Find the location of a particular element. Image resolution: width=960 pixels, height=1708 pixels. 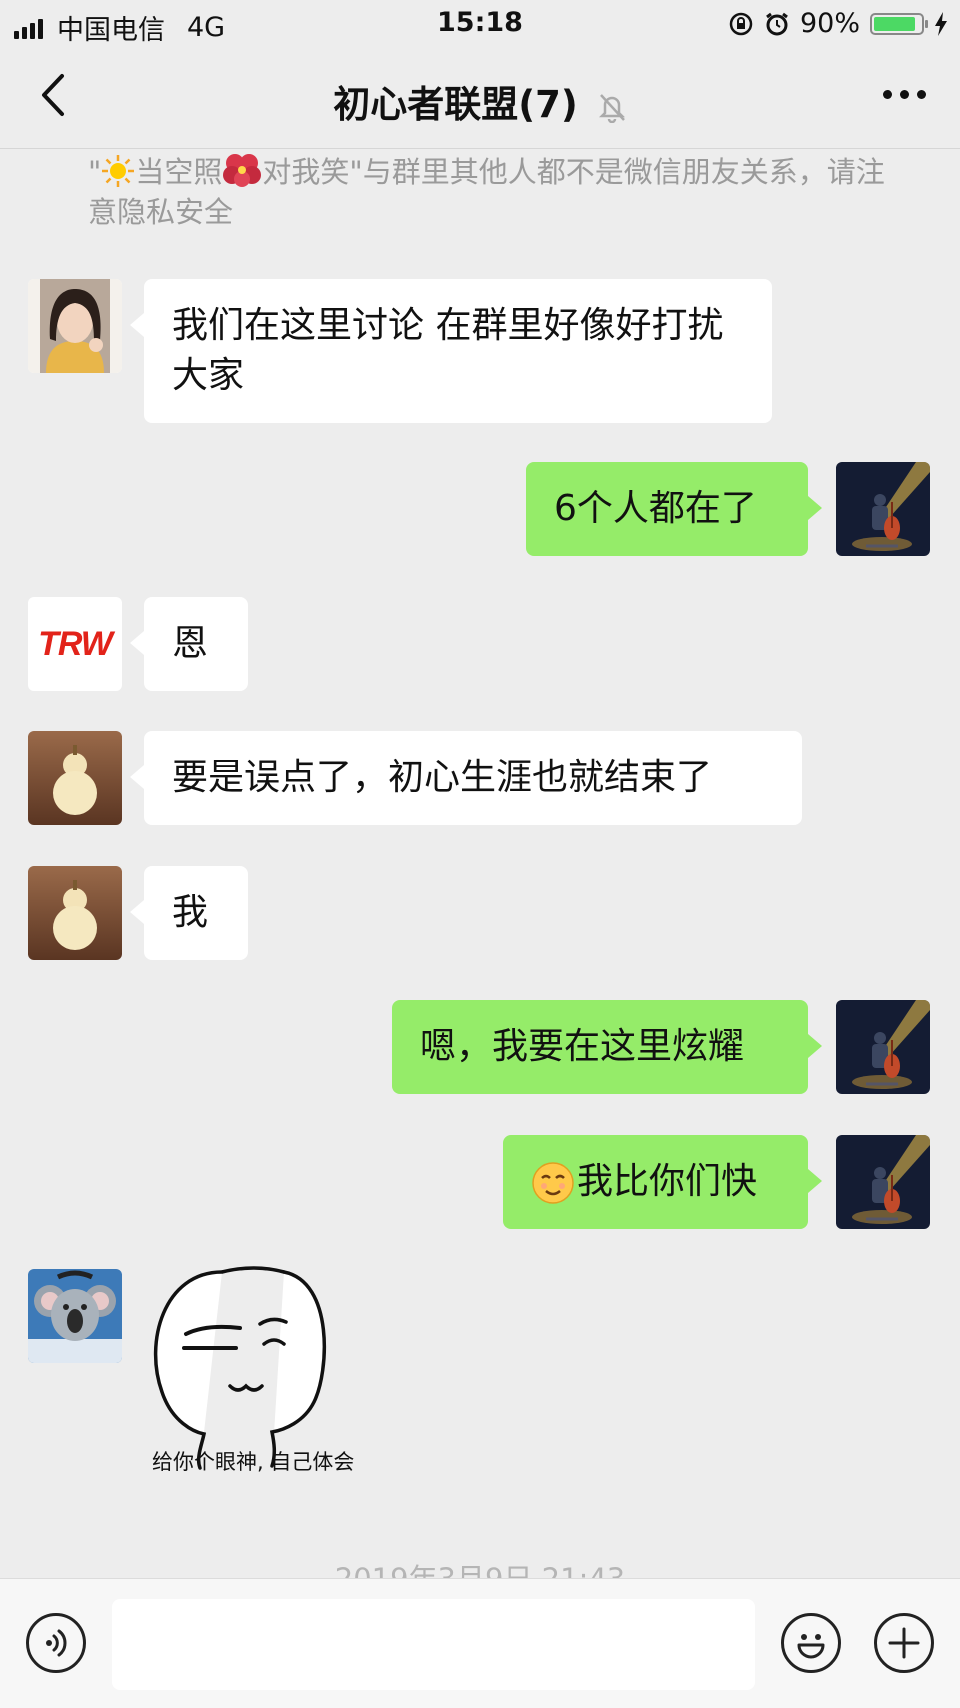

sticker-message: 给你个眼神, 自己体会 is located at coordinates (259, 1372).